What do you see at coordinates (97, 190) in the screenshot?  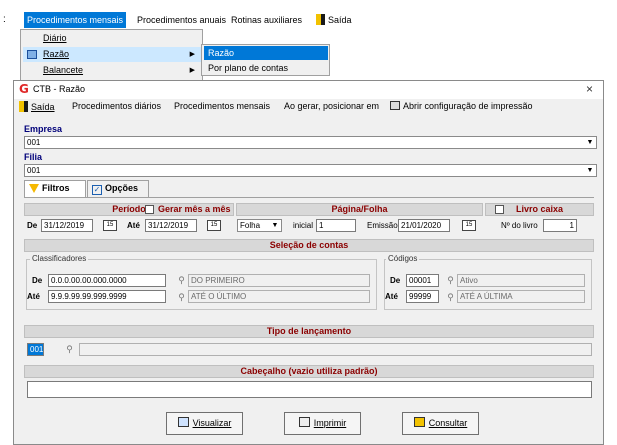 I see `check-icon: ✓` at bounding box center [97, 190].